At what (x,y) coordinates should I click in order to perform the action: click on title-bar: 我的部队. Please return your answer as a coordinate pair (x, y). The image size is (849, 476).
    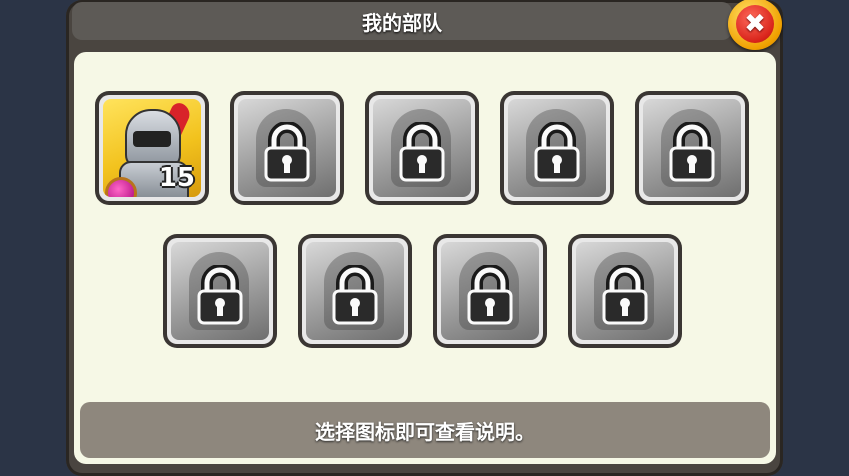
    Looking at the image, I should click on (402, 21).